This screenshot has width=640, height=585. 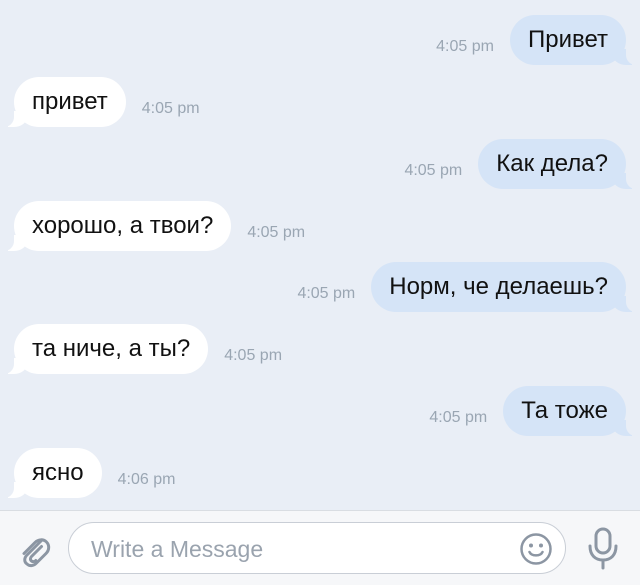 I want to click on message-row: 4:05 pm Привет, so click(x=320, y=40).